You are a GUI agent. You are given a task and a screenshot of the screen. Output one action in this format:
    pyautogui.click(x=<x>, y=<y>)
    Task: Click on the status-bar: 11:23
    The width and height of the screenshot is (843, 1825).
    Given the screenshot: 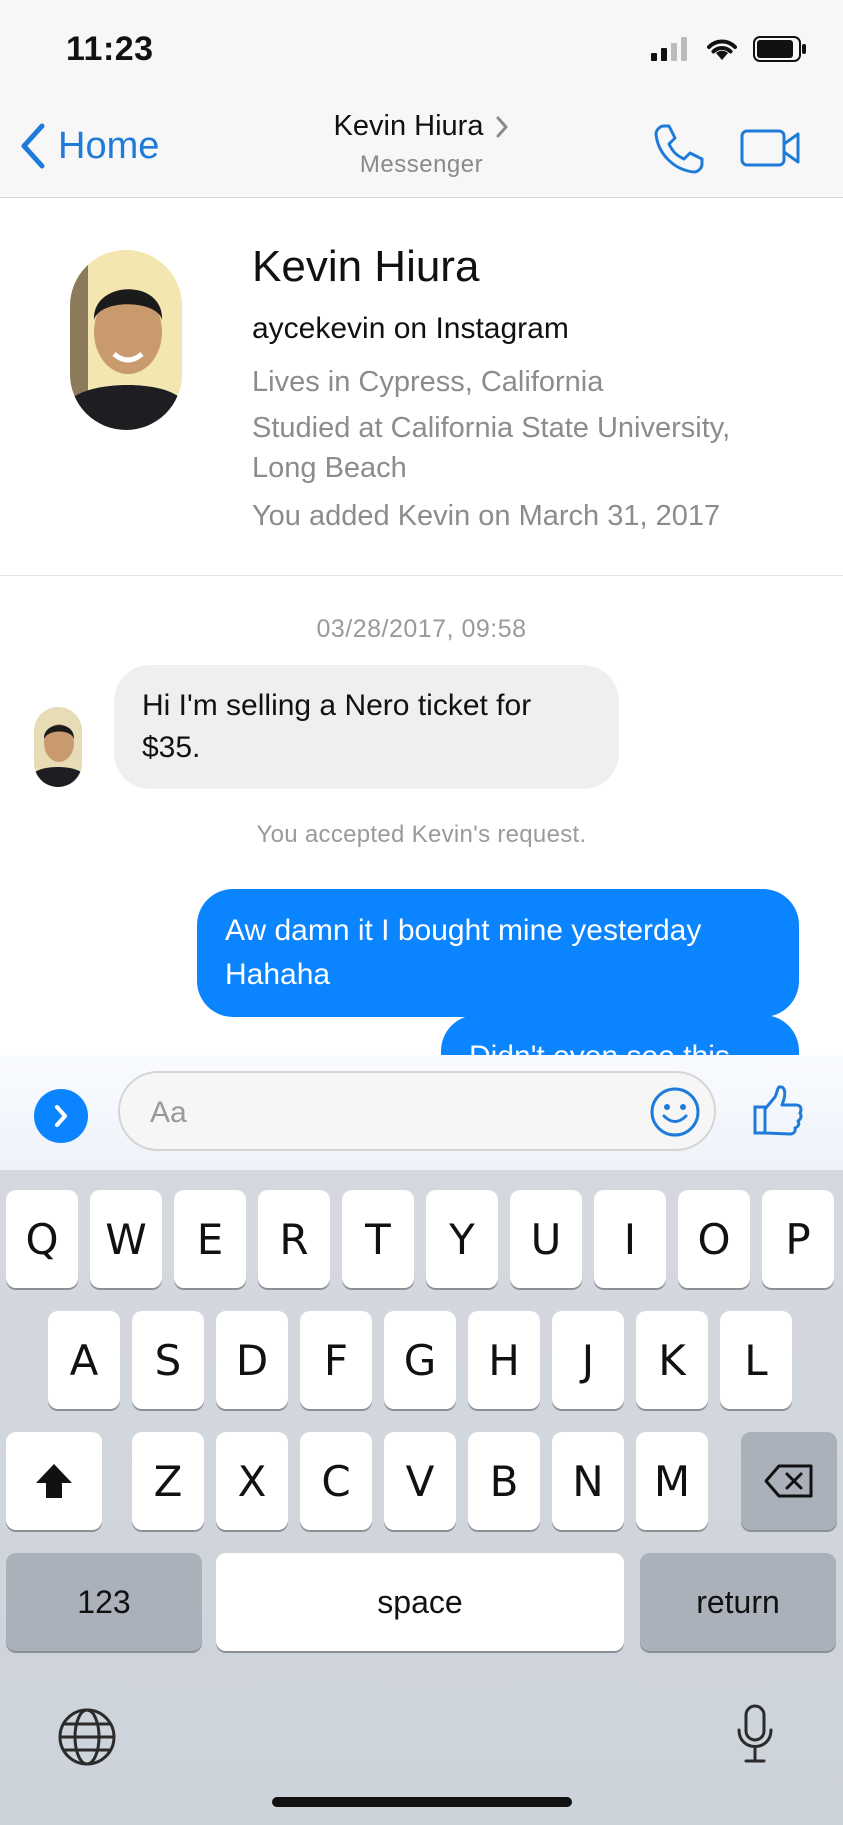 What is the action you would take?
    pyautogui.click(x=421, y=50)
    